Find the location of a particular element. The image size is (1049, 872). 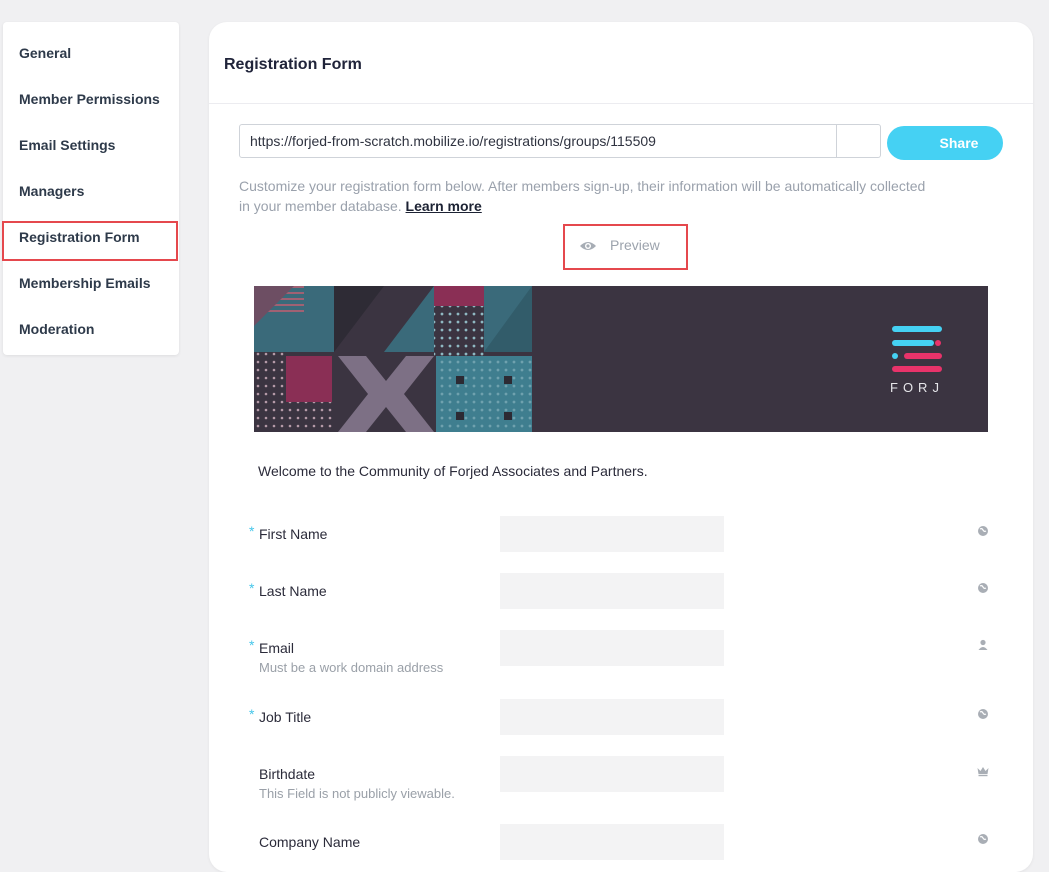

sidebar-item-member-permissions: Member Permissions is located at coordinates (89, 99).